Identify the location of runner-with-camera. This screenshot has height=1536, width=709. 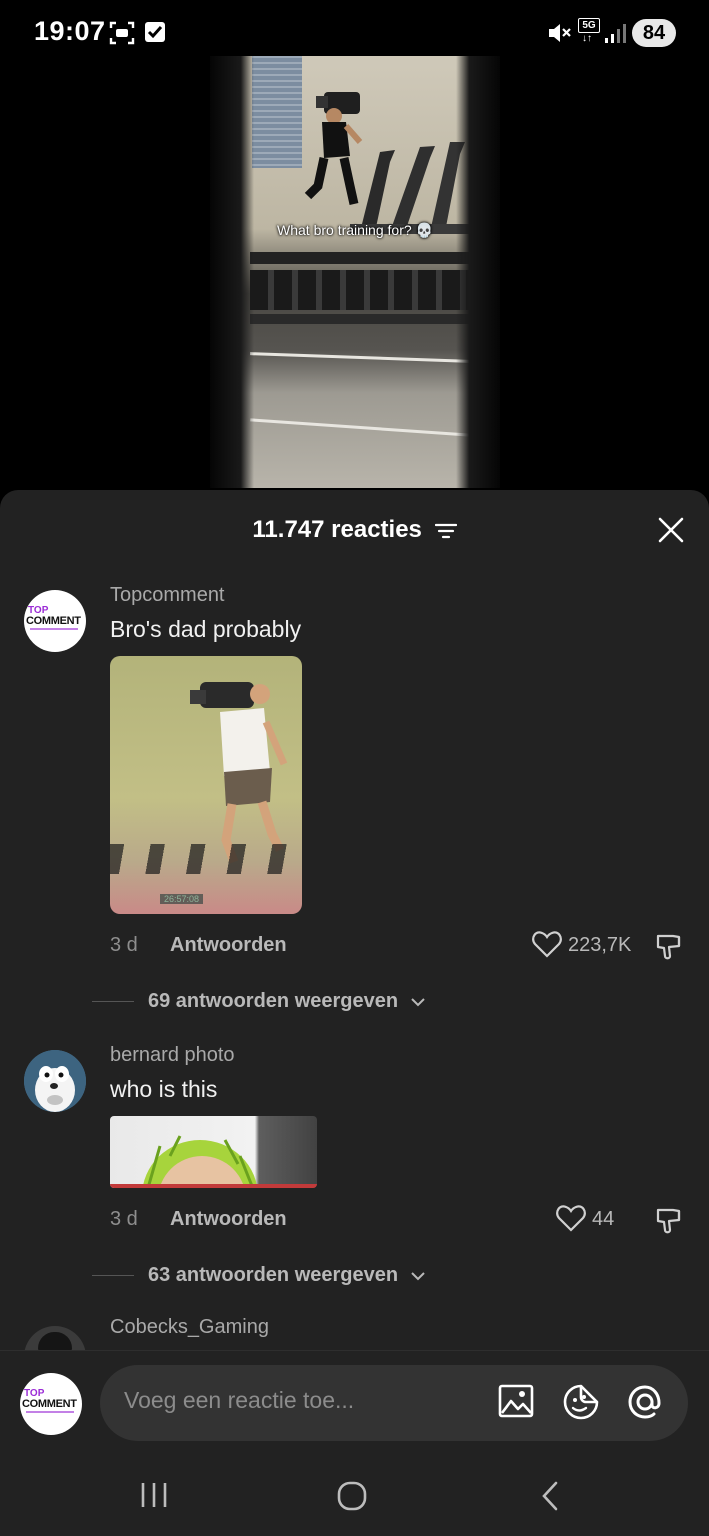
(333, 148).